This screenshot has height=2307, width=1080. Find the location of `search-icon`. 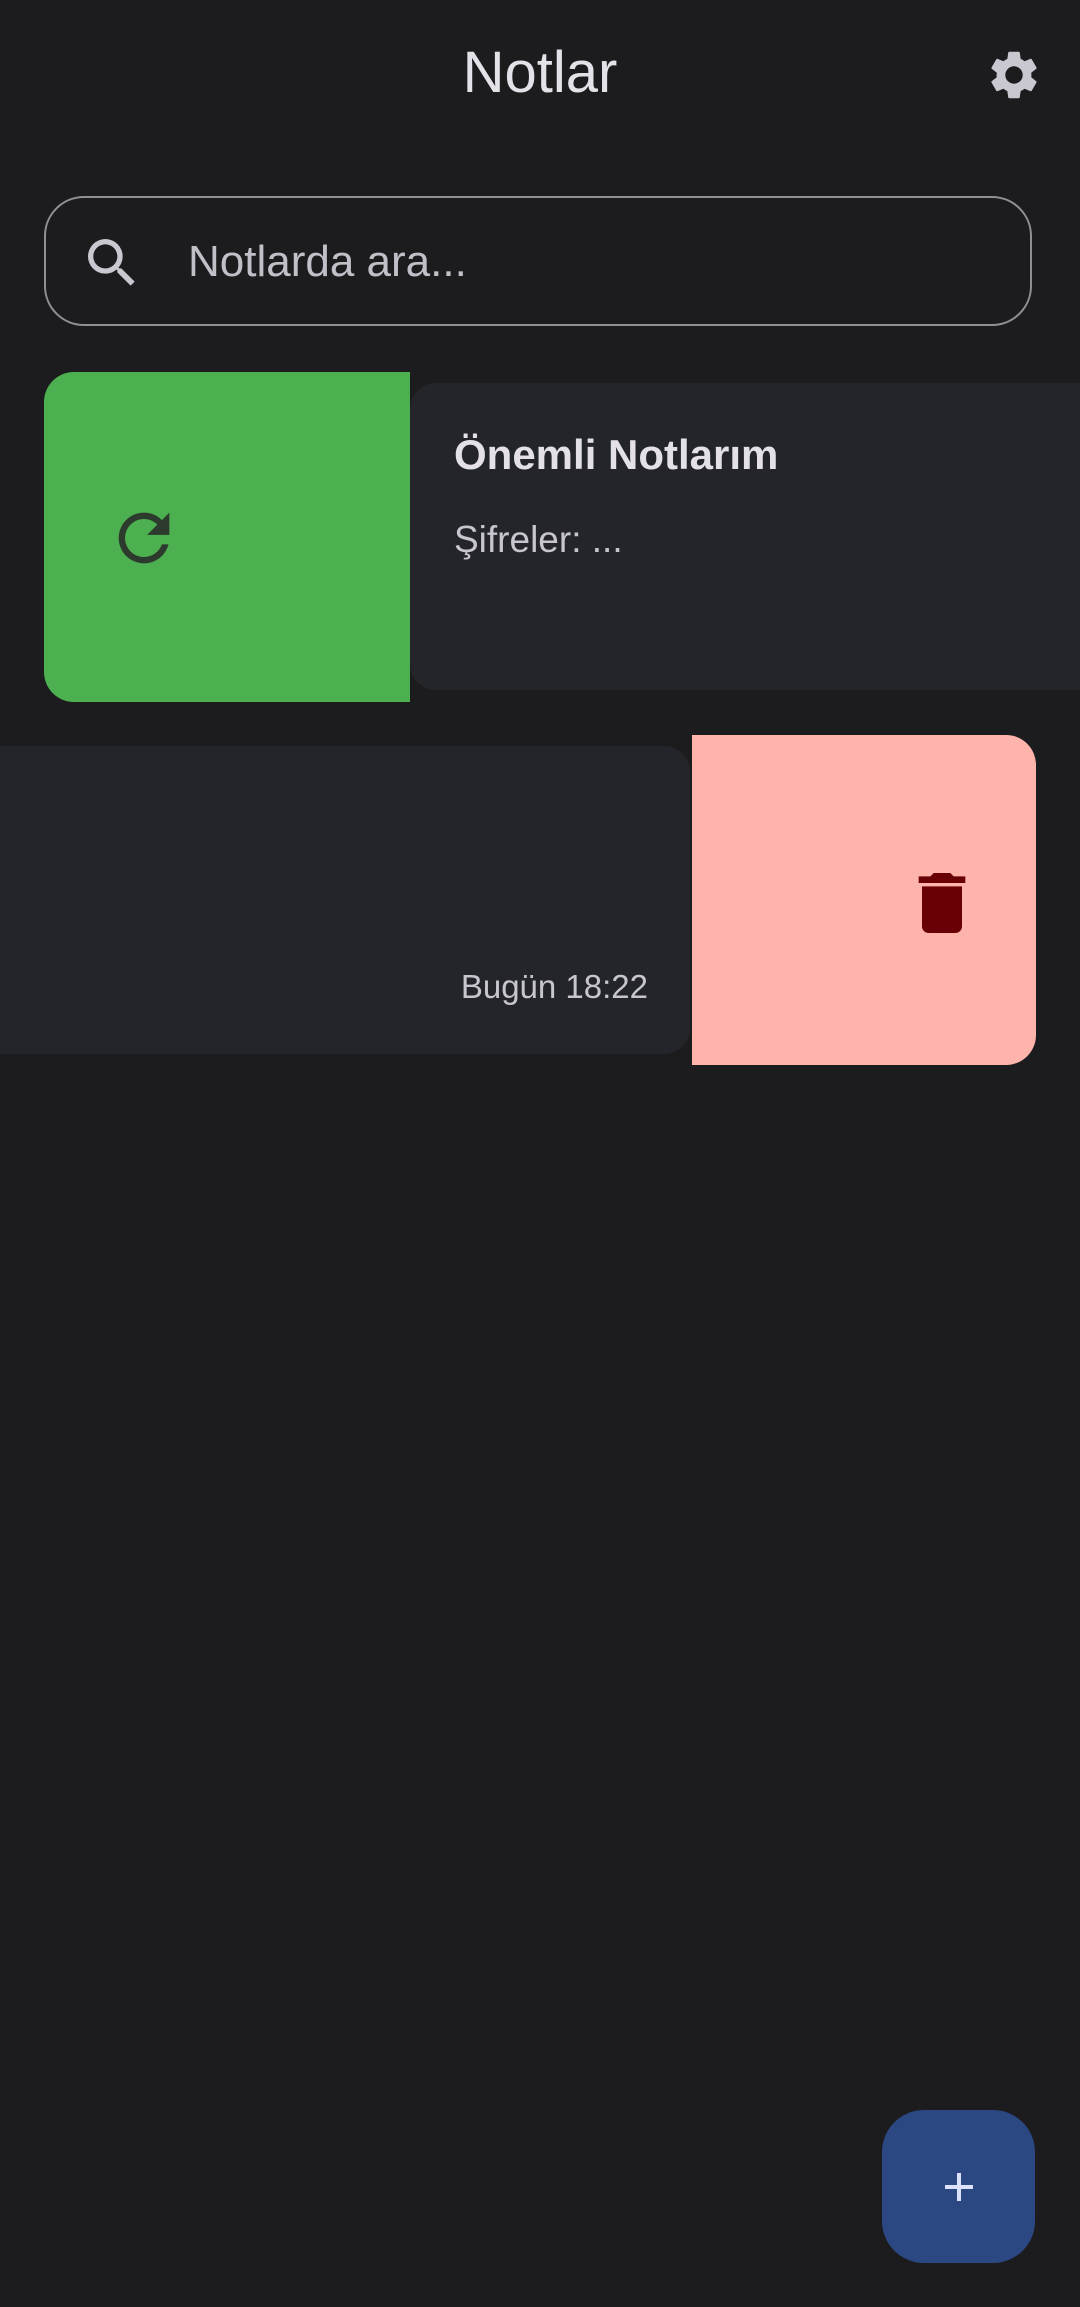

search-icon is located at coordinates (111, 262).